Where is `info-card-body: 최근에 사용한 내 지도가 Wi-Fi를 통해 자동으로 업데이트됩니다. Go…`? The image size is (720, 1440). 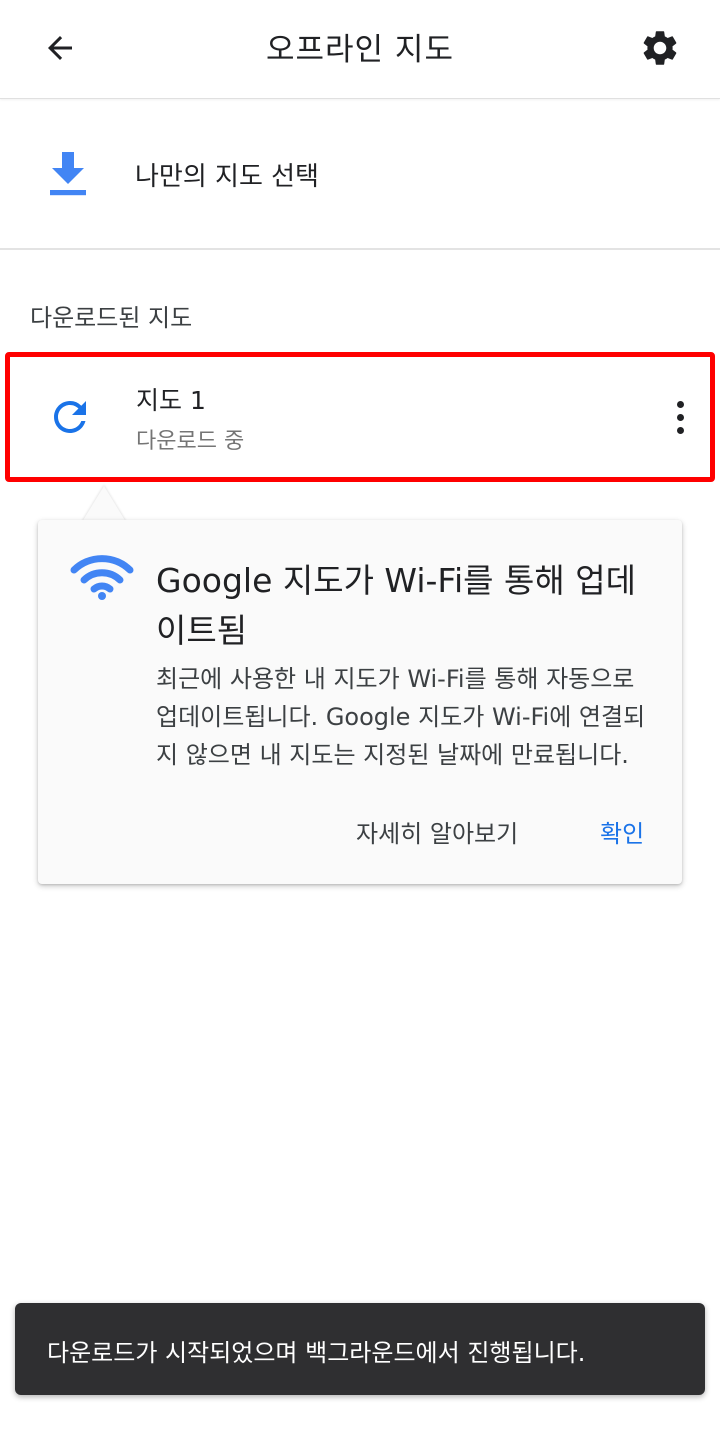 info-card-body: 최근에 사용한 내 지도가 Wi-Fi를 통해 자동으로 업데이트됩니다. Go… is located at coordinates (401, 717).